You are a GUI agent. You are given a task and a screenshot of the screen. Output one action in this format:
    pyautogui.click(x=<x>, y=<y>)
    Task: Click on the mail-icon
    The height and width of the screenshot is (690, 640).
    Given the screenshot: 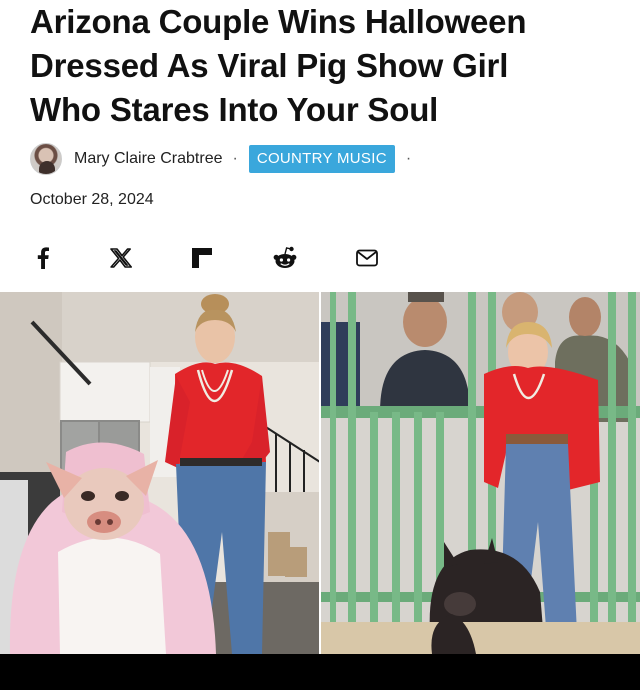 What is the action you would take?
    pyautogui.click(x=367, y=258)
    